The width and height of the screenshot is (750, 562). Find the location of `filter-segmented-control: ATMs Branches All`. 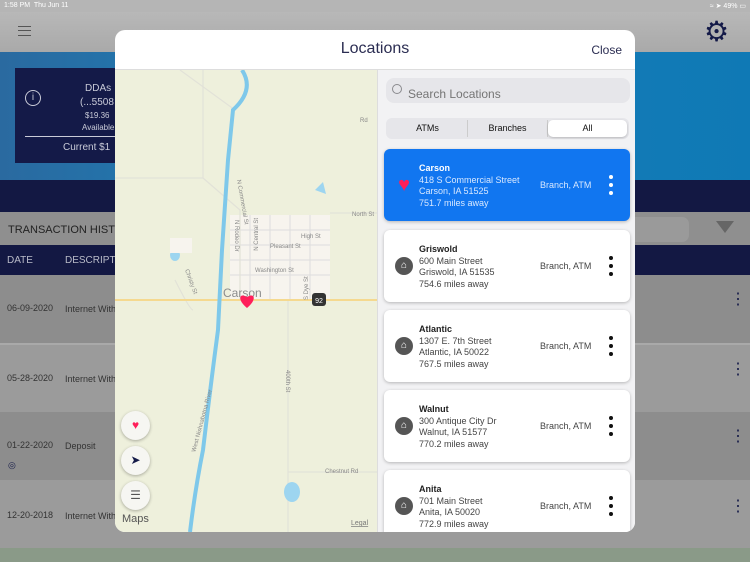

filter-segmented-control: ATMs Branches All is located at coordinates (507, 128).